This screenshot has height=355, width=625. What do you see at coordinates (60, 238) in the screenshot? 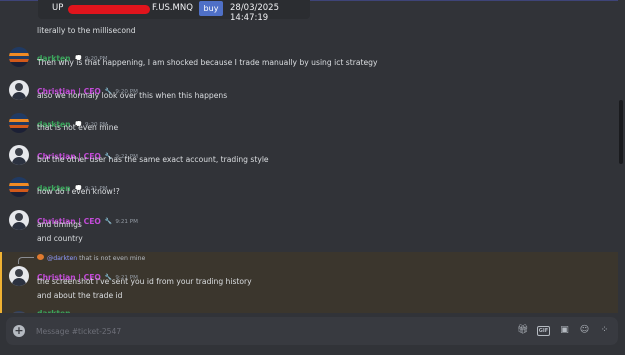
I see `message-text: and country` at bounding box center [60, 238].